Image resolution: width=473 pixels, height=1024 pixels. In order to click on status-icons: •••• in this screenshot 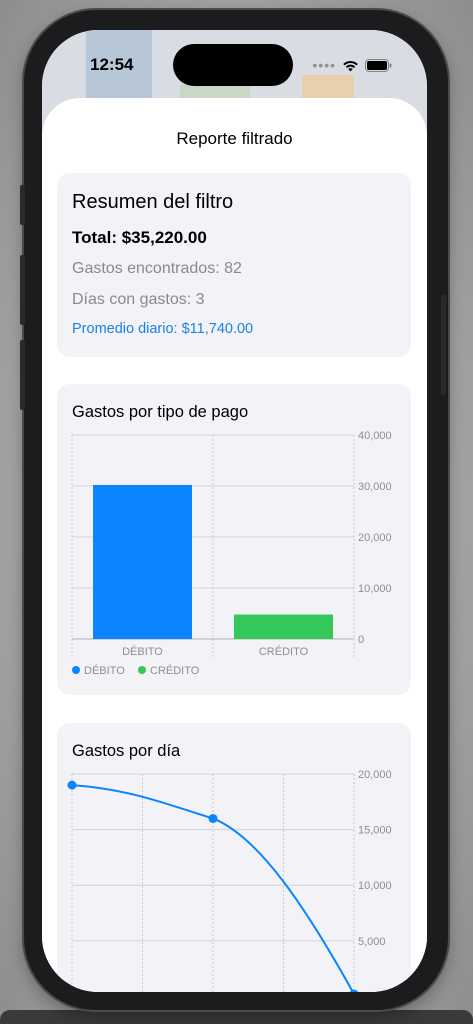, I will do `click(352, 65)`.